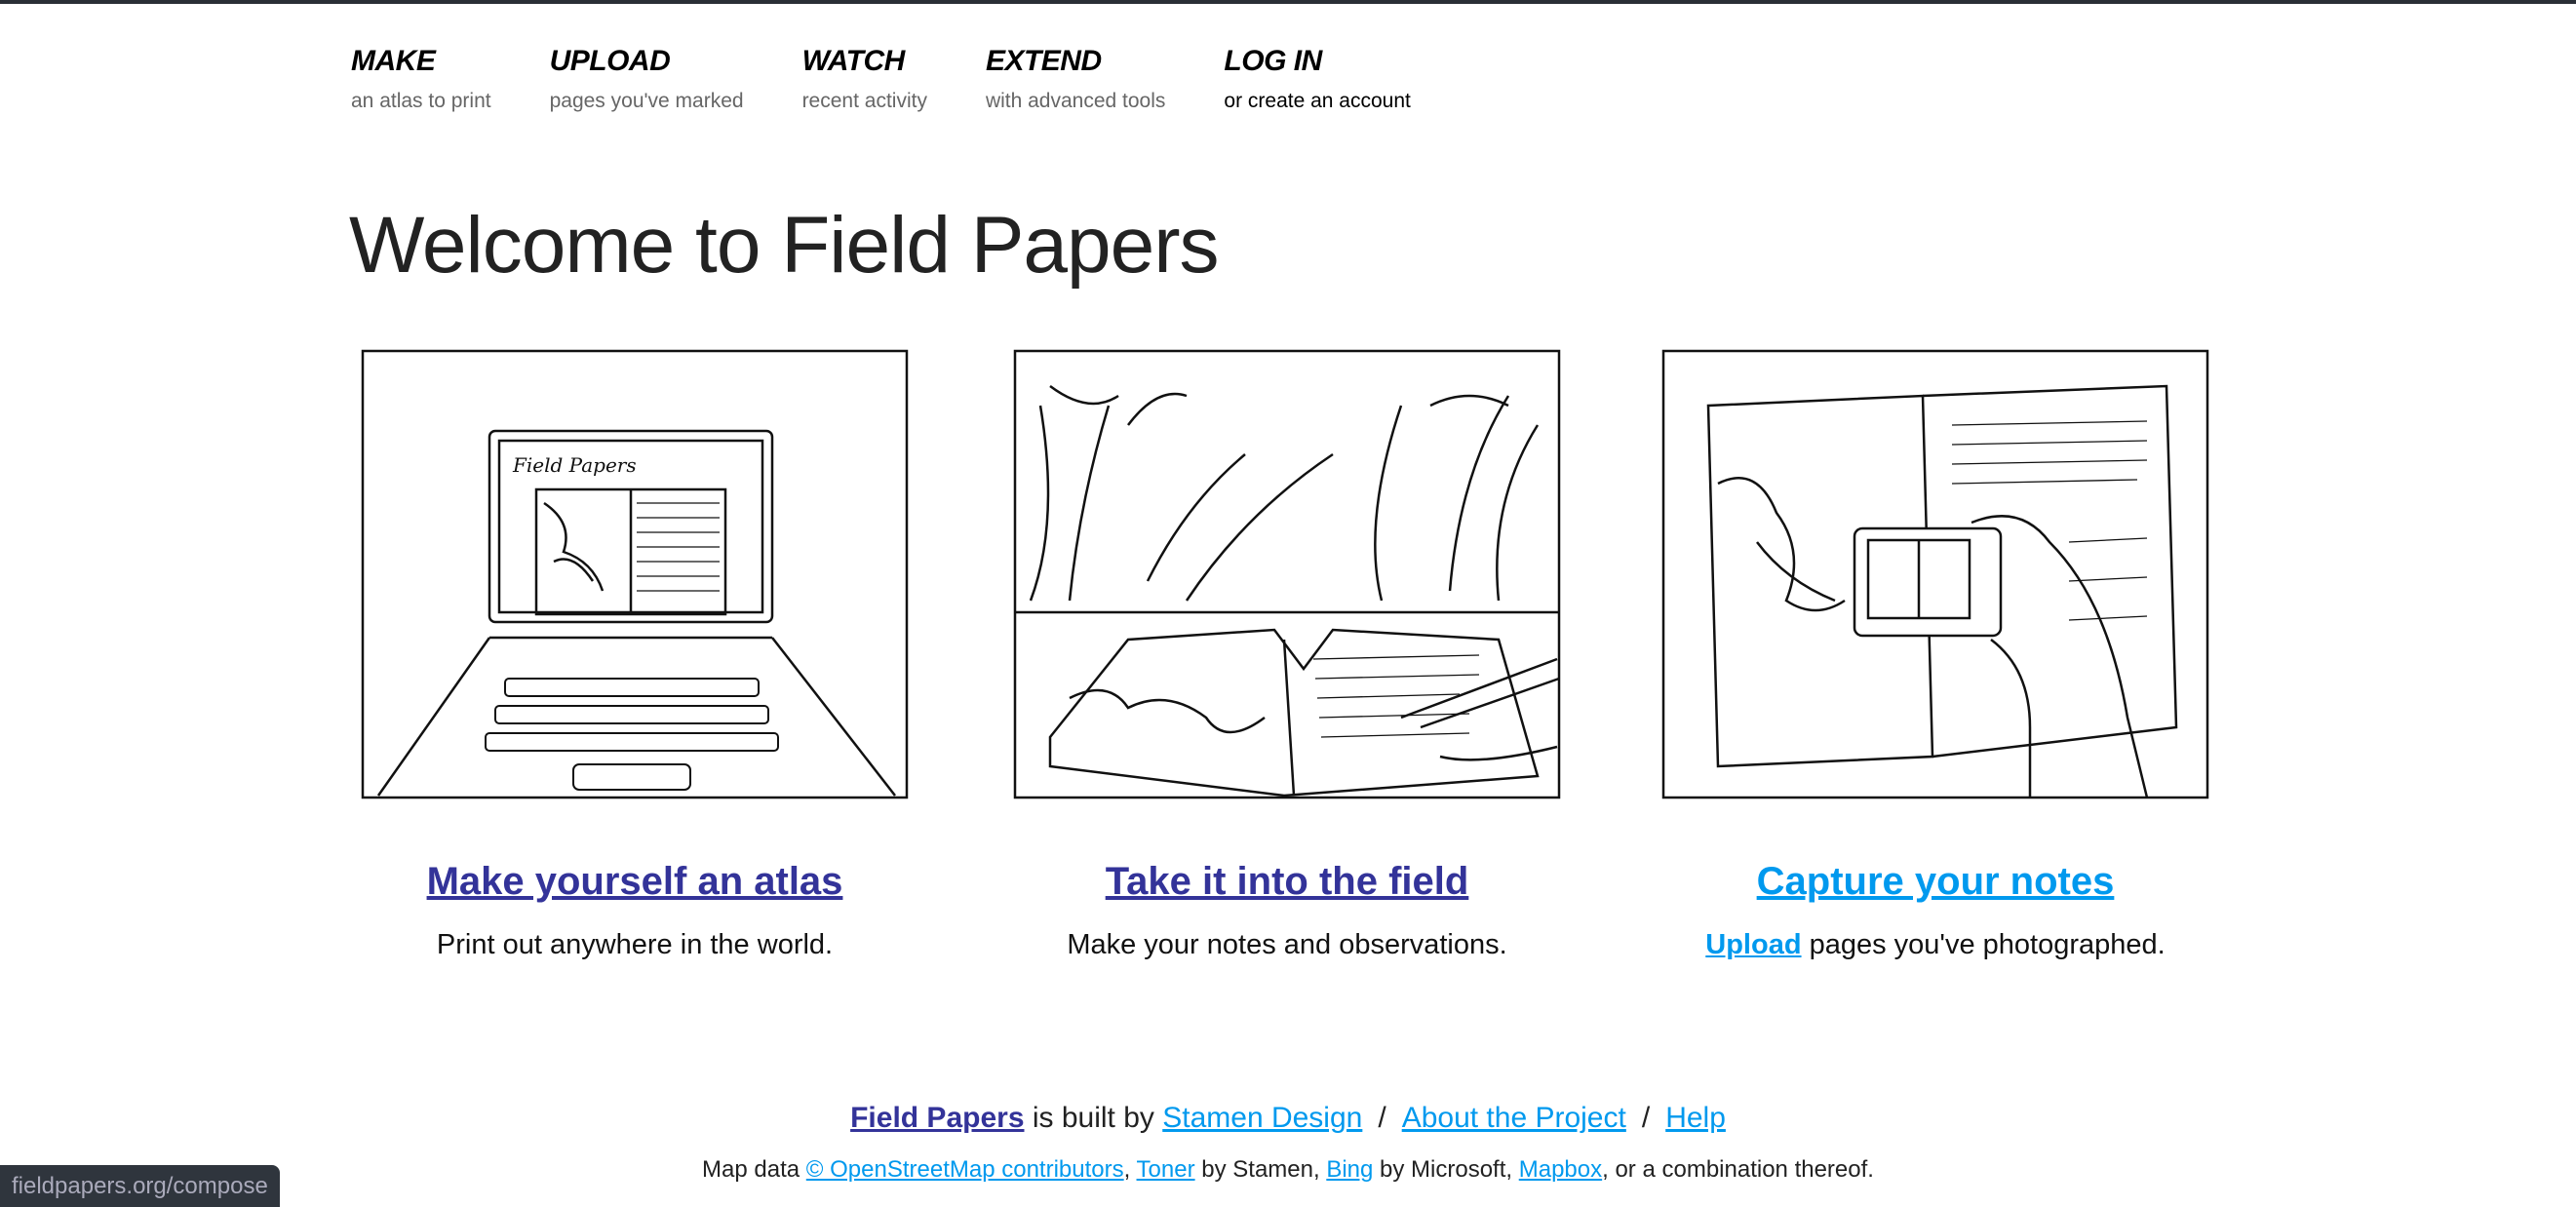 The image size is (2576, 1207). Describe the element at coordinates (1446, 1170) in the screenshot. I see `by-microsoft-text: by Microsoft,` at that location.